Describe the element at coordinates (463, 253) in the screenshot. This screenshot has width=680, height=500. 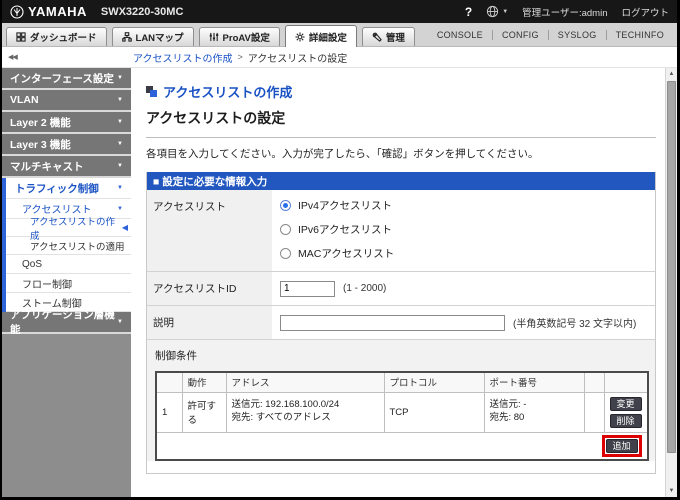
I see `radio-option-mac: MACアクセスリスト` at that location.